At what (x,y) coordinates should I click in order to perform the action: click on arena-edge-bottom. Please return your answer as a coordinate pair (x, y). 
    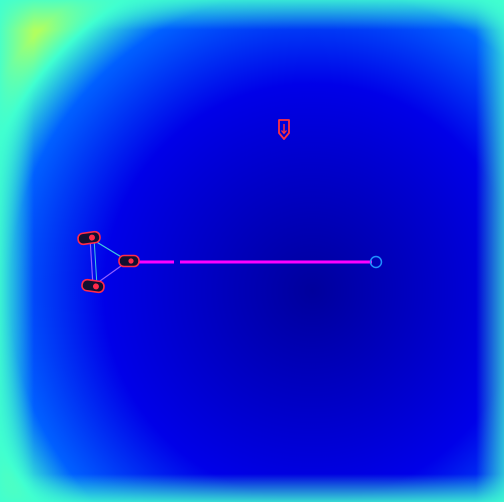
    Looking at the image, I should click on (252, 488).